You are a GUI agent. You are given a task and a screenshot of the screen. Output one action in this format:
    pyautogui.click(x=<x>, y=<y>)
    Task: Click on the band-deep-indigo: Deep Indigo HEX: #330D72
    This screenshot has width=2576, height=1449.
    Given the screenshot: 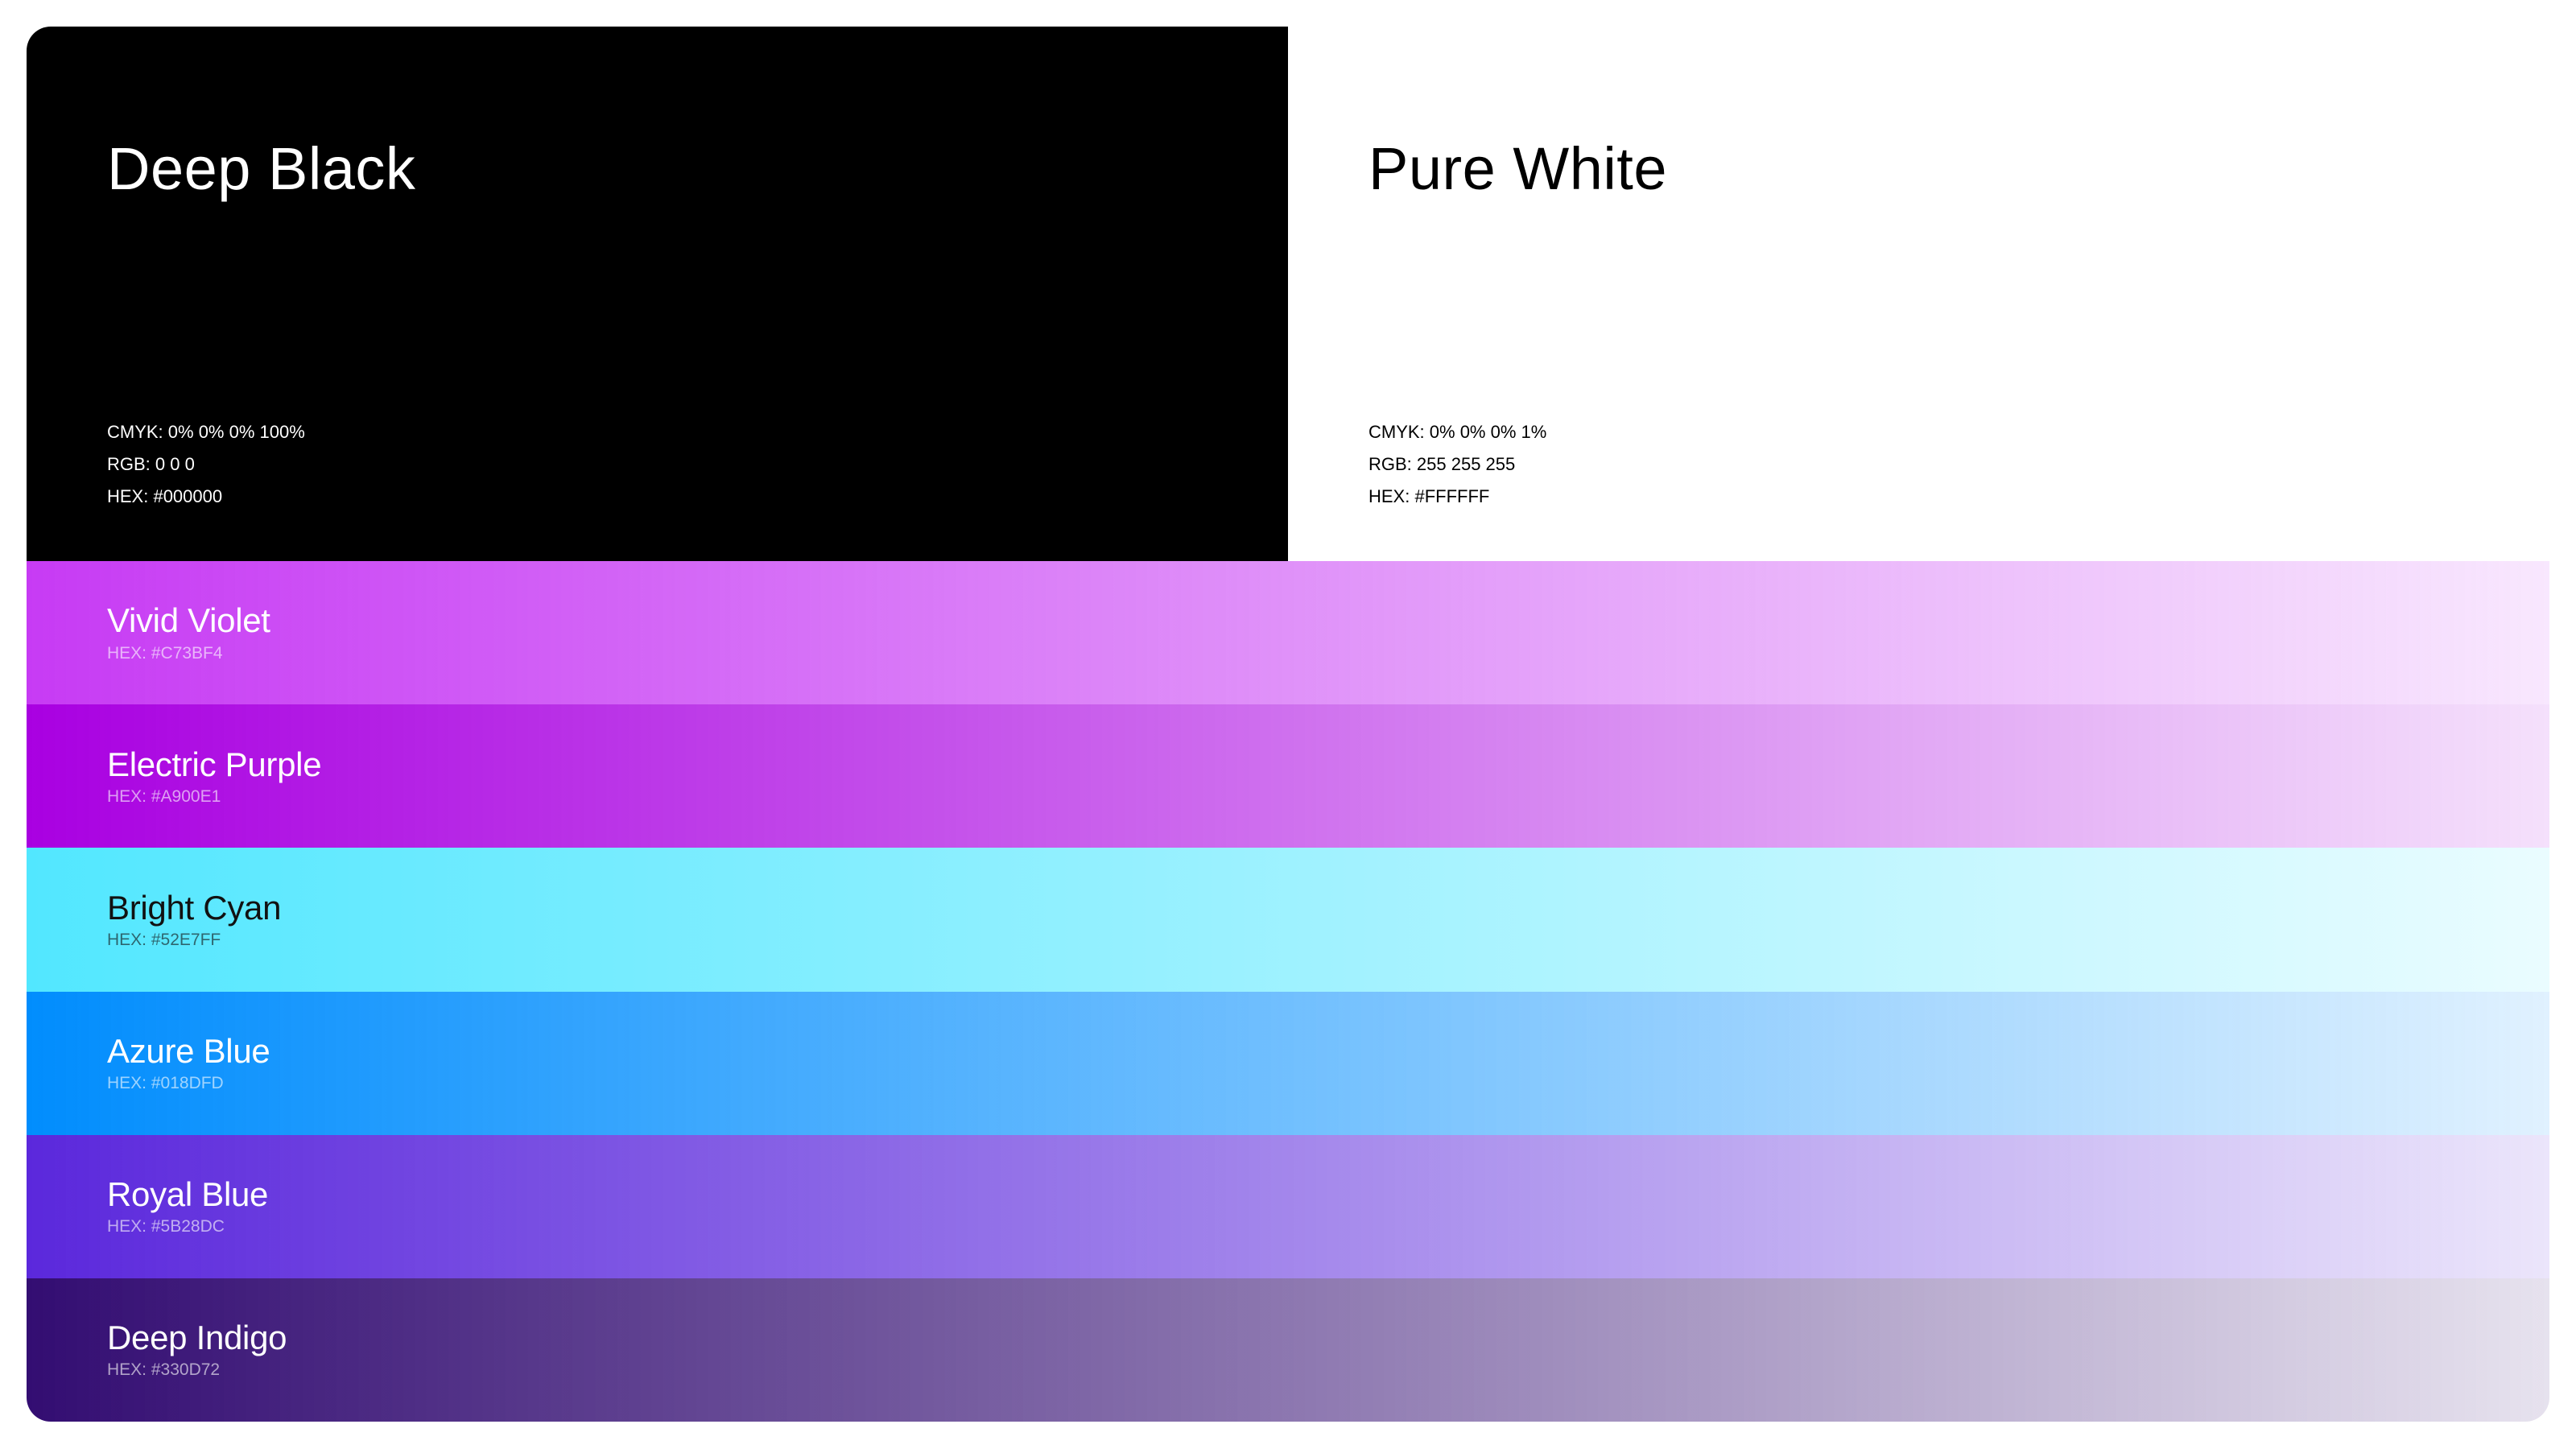 What is the action you would take?
    pyautogui.click(x=1288, y=1350)
    